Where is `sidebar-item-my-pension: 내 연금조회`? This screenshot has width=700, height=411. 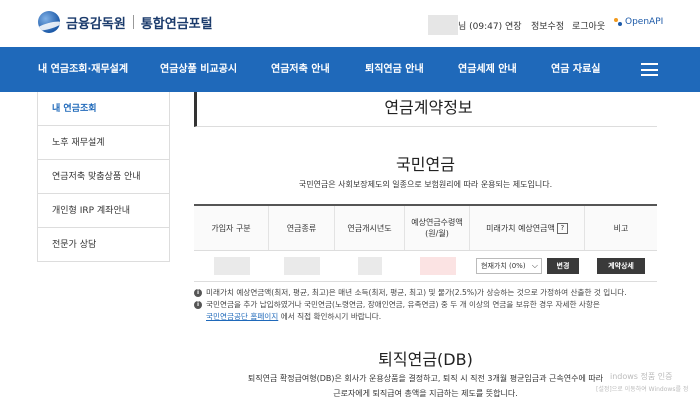 sidebar-item-my-pension: 내 연금조회 is located at coordinates (103, 109).